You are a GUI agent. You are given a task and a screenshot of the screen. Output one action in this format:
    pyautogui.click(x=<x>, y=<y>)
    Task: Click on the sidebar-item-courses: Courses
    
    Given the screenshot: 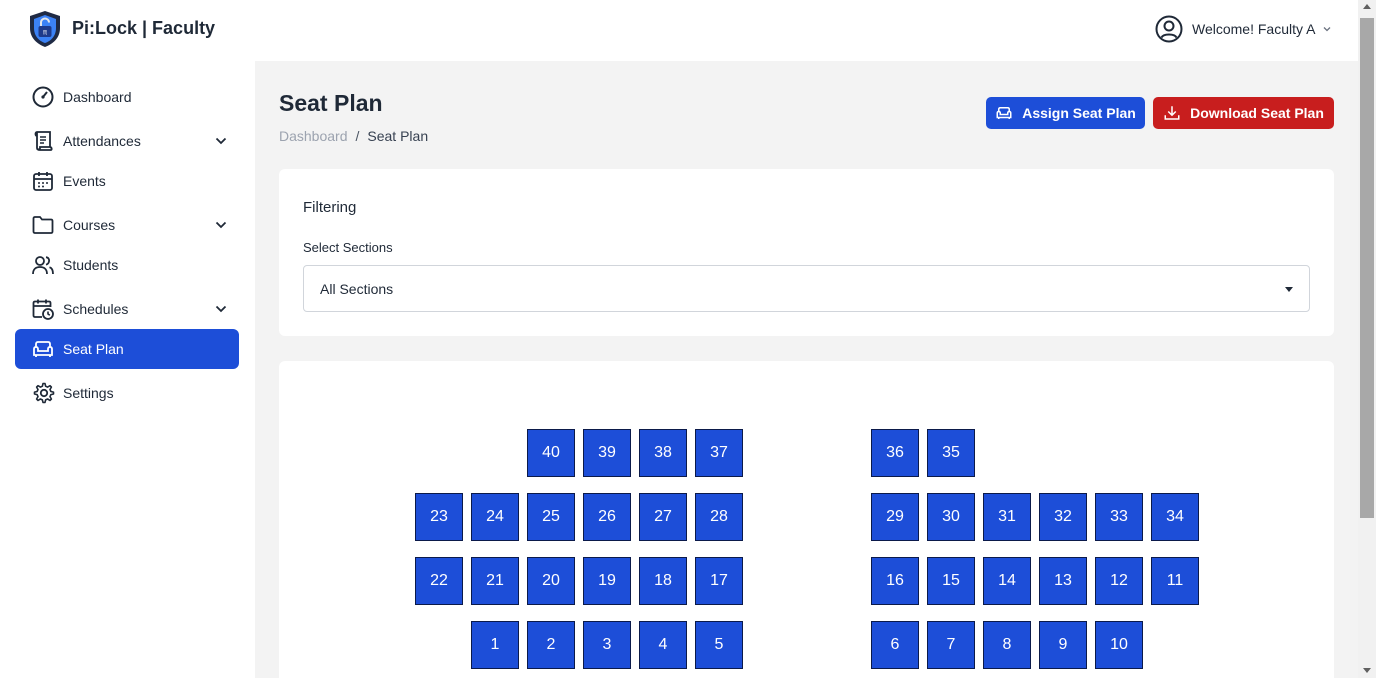 What is the action you would take?
    pyautogui.click(x=127, y=225)
    